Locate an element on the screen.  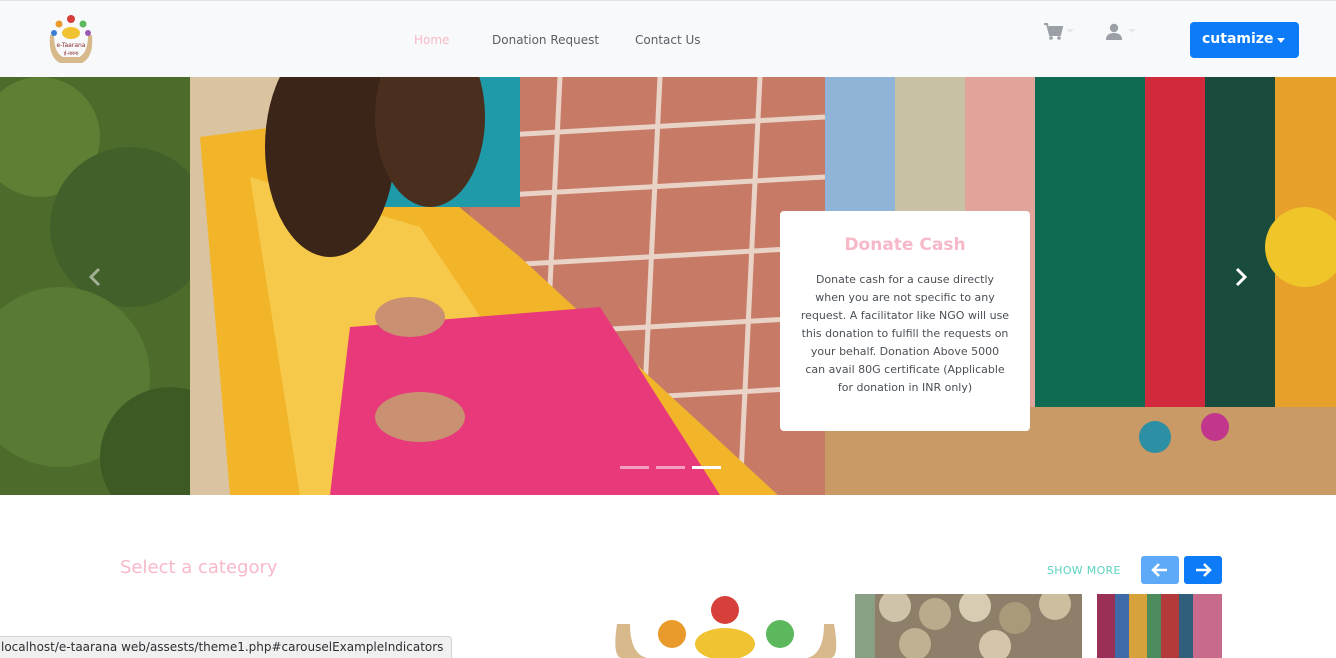
carousel-next-button is located at coordinates (1241, 280).